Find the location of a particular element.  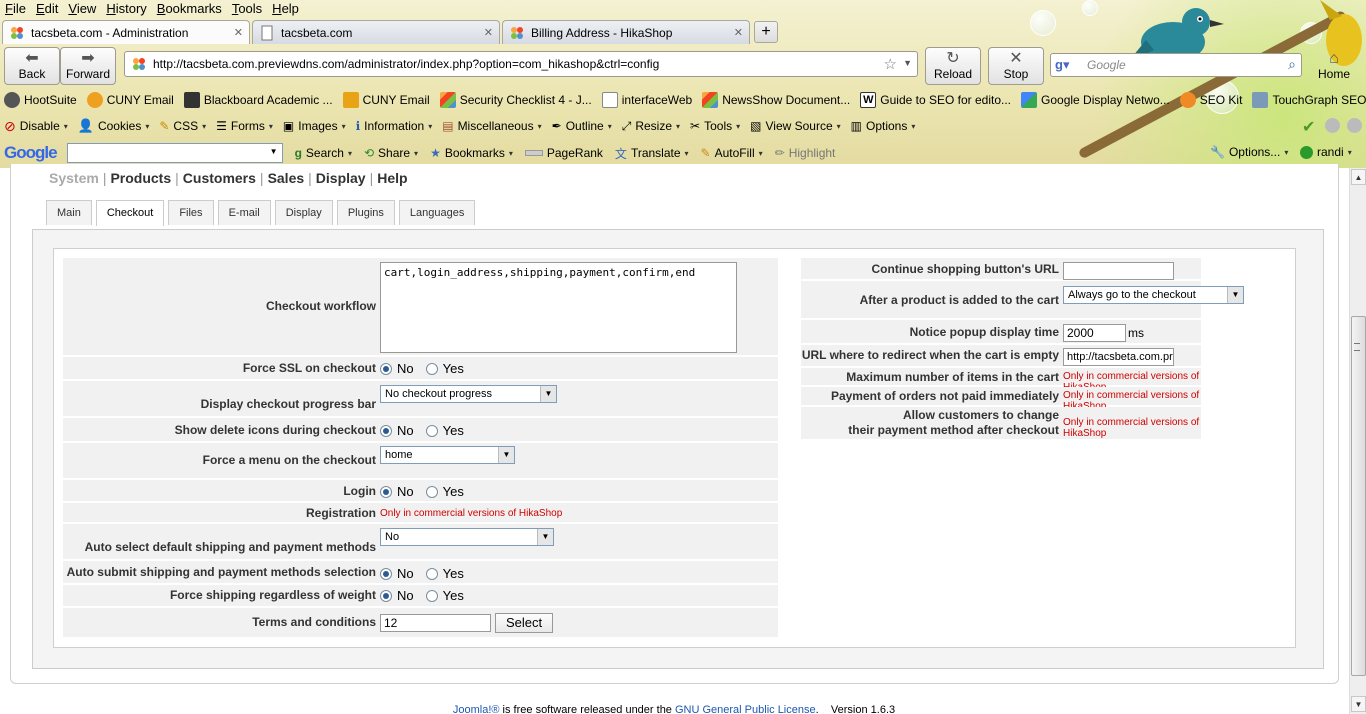

check-icon: ✔ is located at coordinates (1308, 127).